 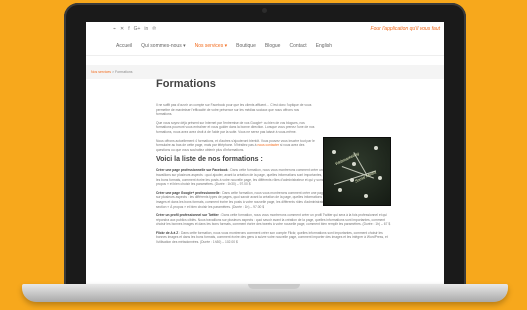 I want to click on linkedin-icon: in, so click(x=146, y=29).